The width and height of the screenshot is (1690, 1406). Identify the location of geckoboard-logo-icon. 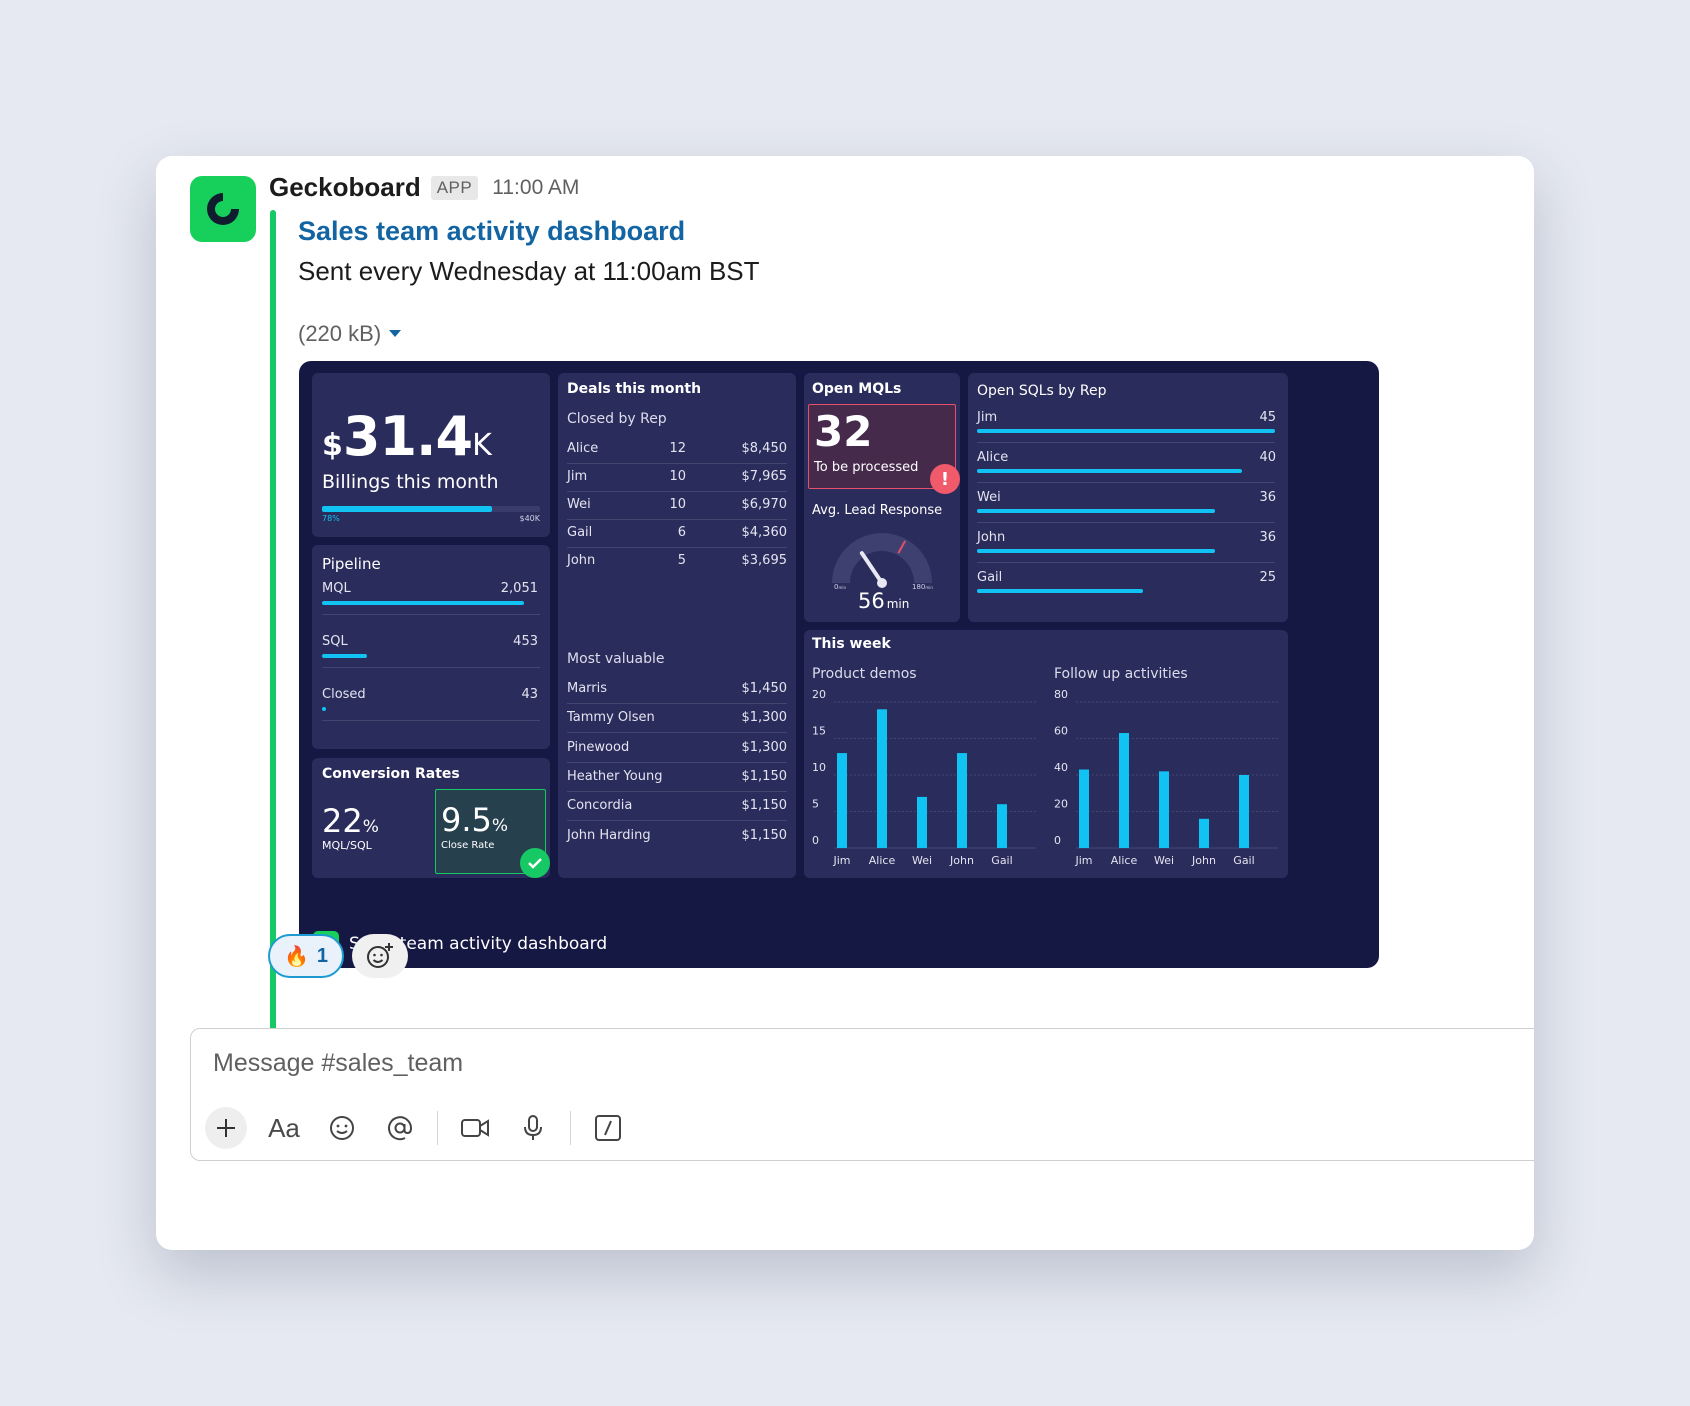
(223, 209).